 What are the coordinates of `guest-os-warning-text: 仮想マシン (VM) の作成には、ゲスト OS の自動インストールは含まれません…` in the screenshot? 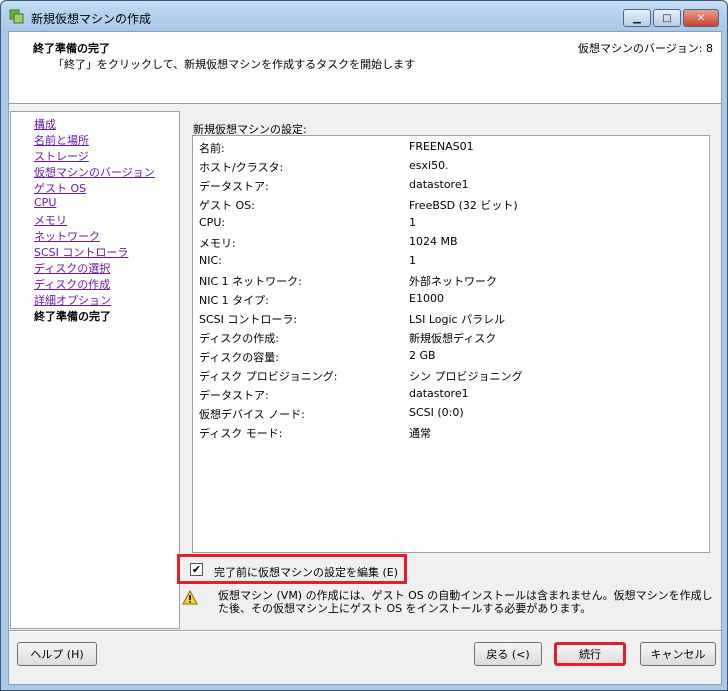 It's located at (465, 602).